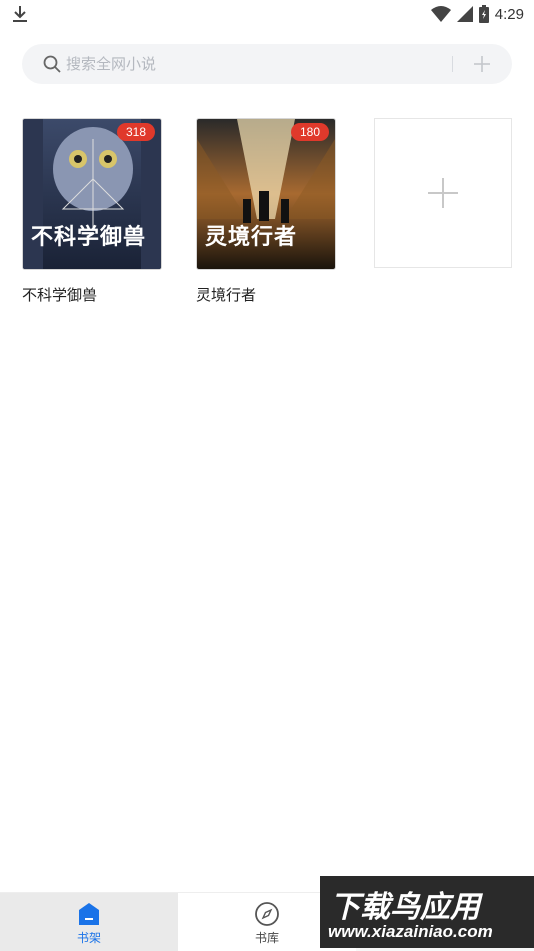 The width and height of the screenshot is (534, 951). Describe the element at coordinates (477, 14) in the screenshot. I see `status-icons: 4:29` at that location.